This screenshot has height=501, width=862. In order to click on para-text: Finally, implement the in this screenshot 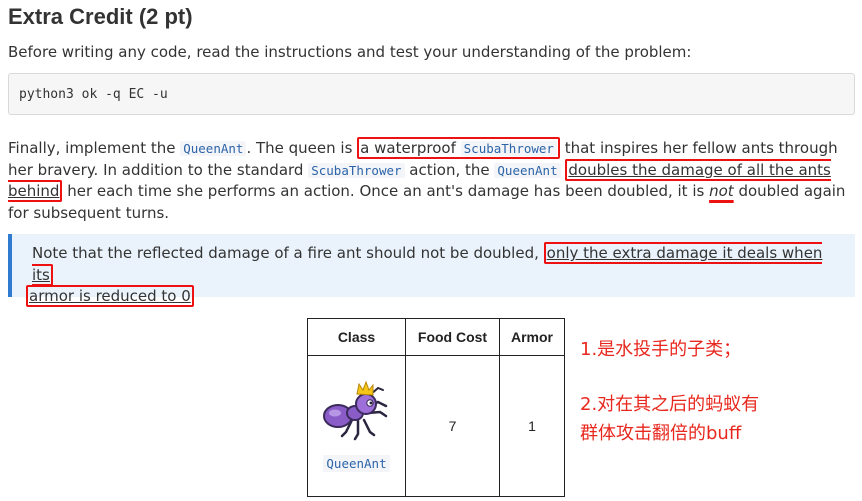, I will do `click(94, 148)`.